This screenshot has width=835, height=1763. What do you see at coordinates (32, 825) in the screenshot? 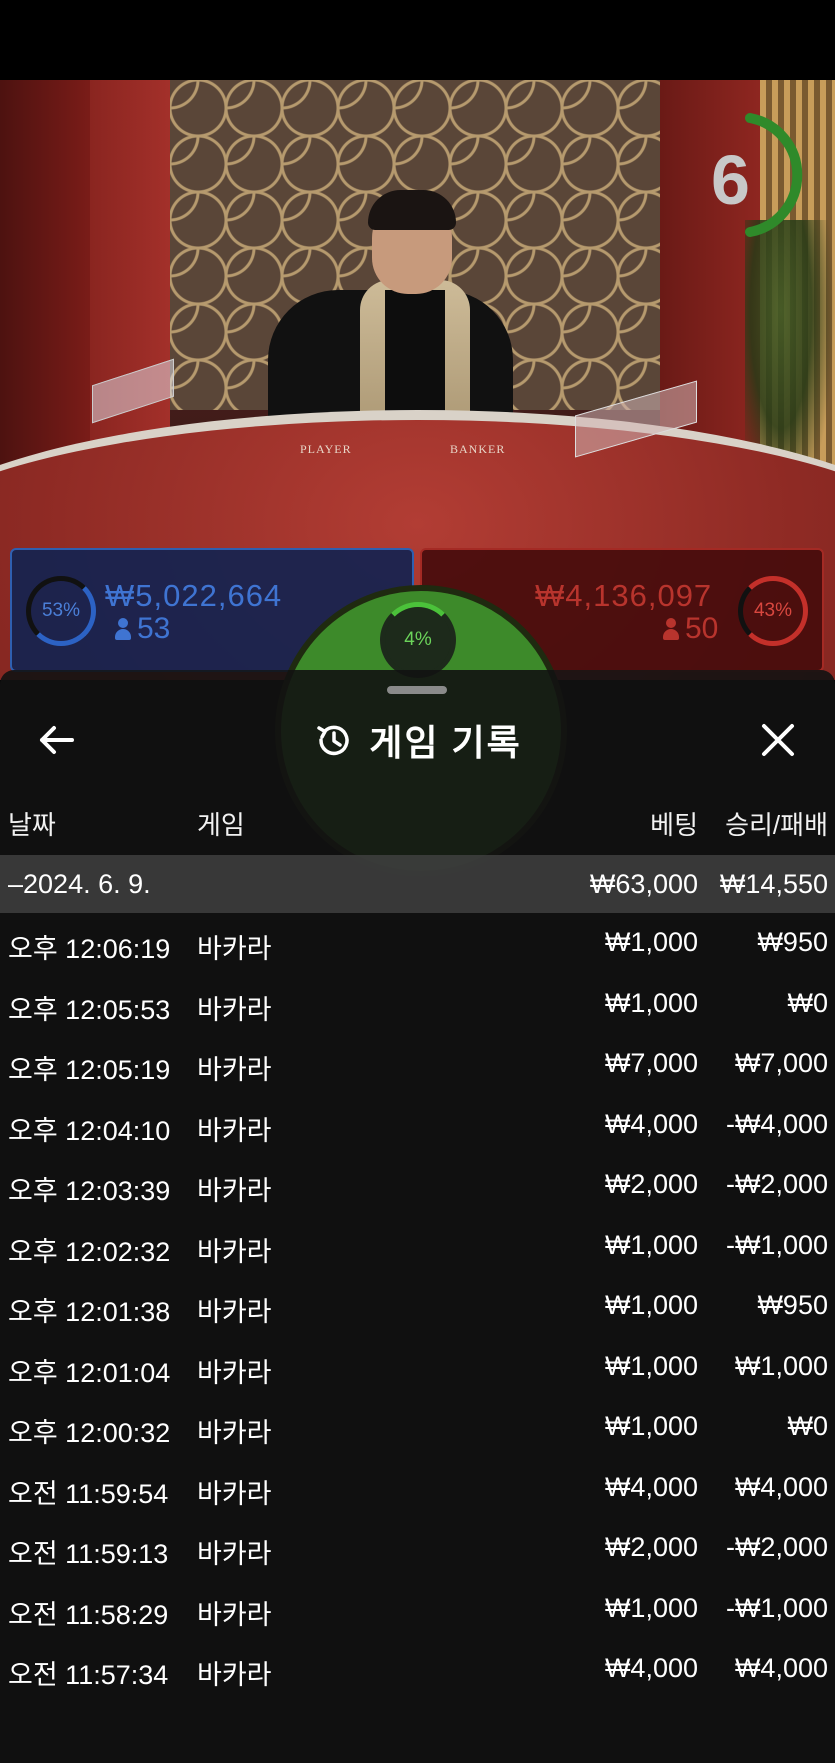
I see `column-header-date: 날짜` at bounding box center [32, 825].